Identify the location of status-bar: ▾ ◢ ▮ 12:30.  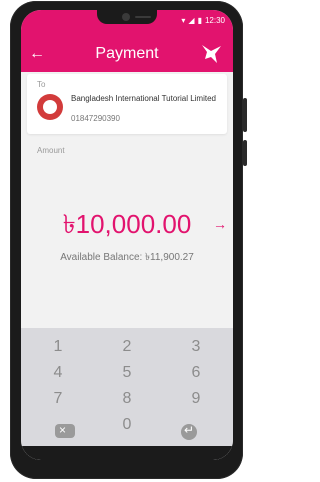
(127, 23).